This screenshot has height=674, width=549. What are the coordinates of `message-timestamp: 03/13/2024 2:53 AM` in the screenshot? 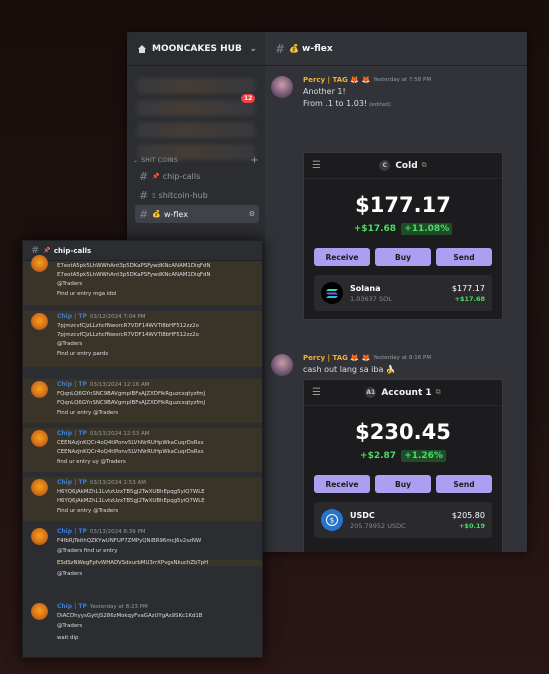 It's located at (117, 482).